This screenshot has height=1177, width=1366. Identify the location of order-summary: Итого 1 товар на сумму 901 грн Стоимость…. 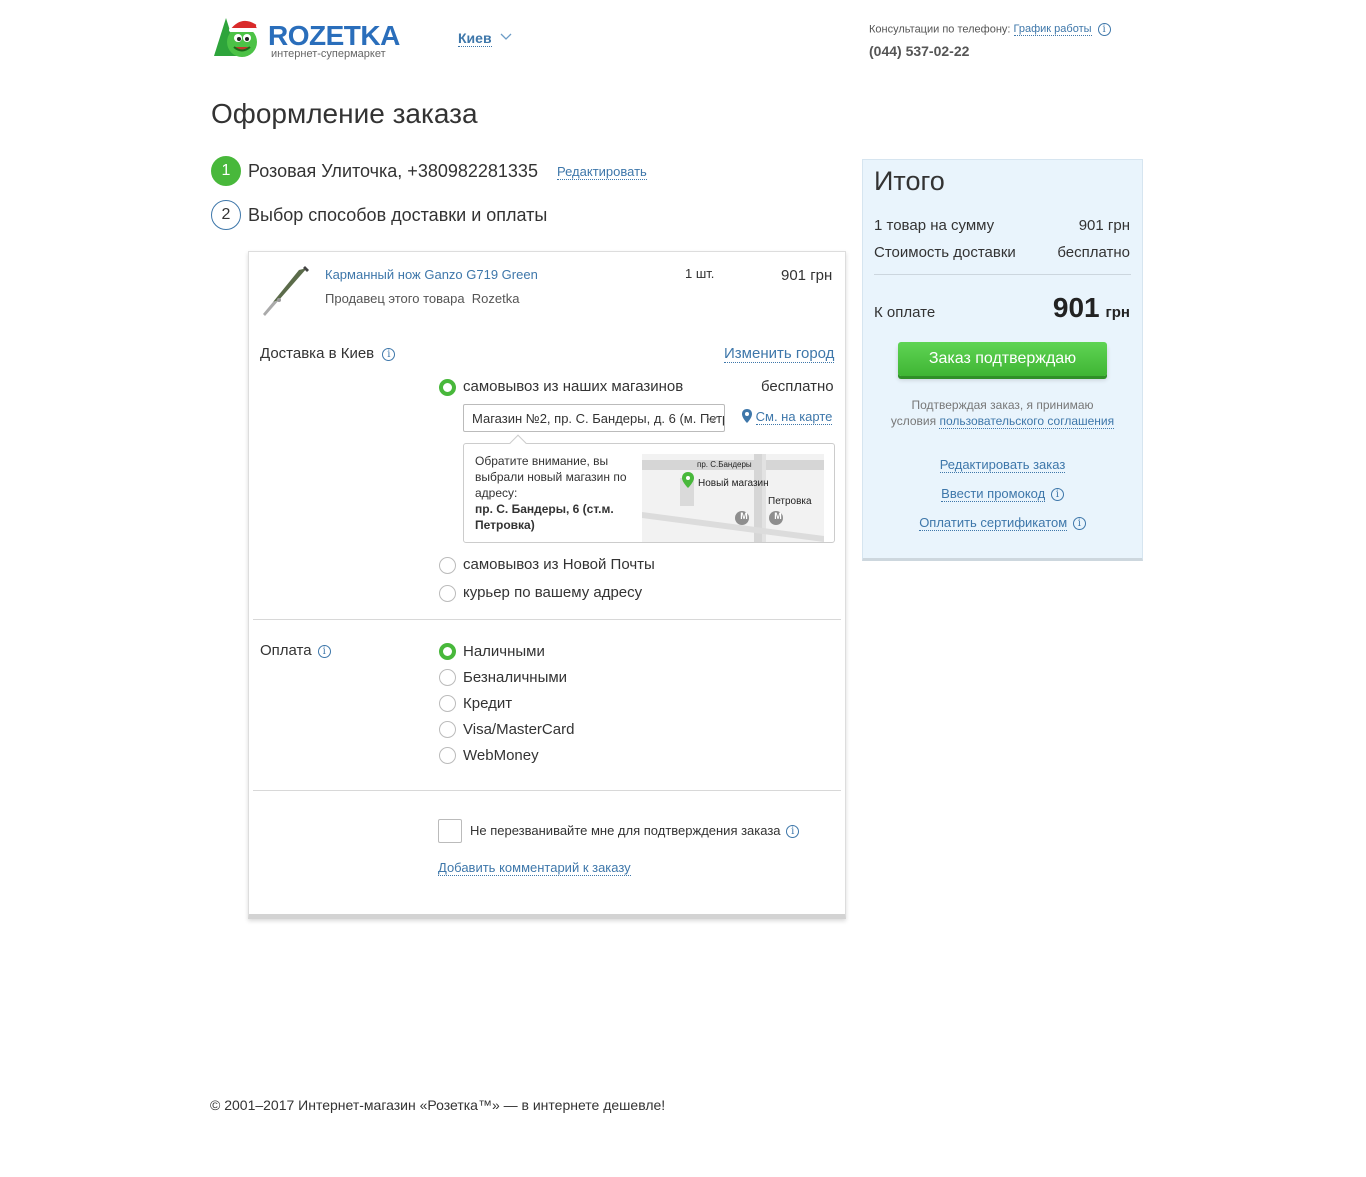
(1002, 360).